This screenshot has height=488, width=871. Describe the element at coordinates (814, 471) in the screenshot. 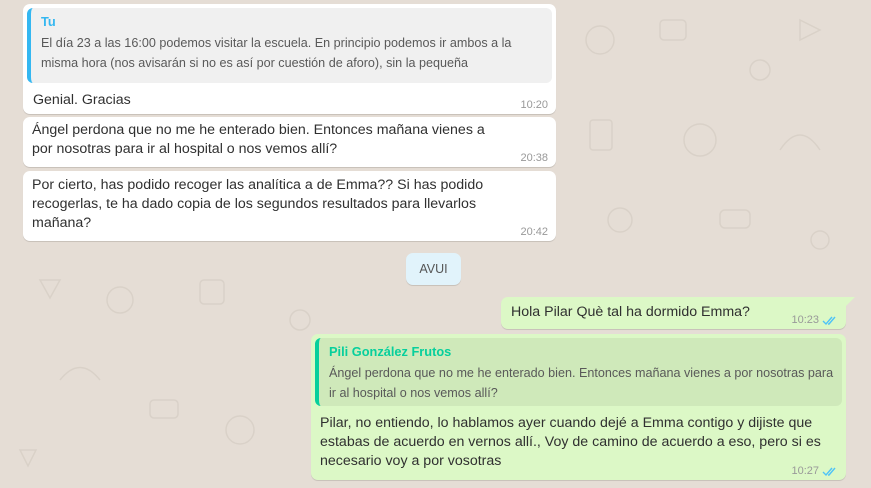

I see `message-time: 10:27` at that location.